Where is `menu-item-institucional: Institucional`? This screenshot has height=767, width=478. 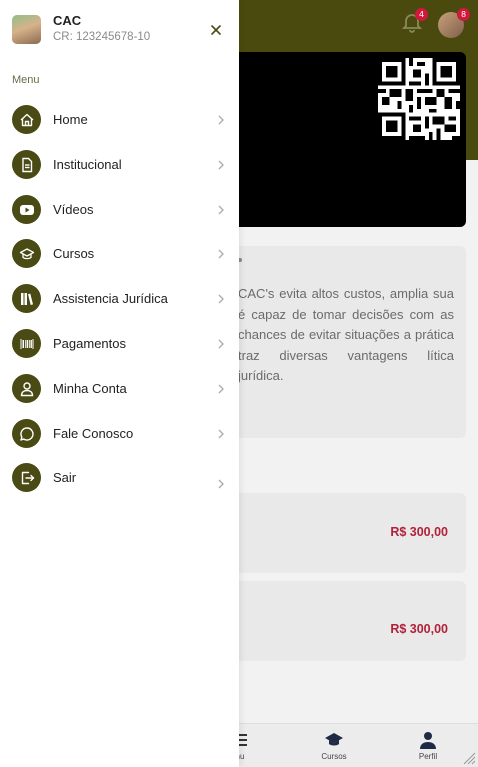 menu-item-institucional: Institucional is located at coordinates (119, 166).